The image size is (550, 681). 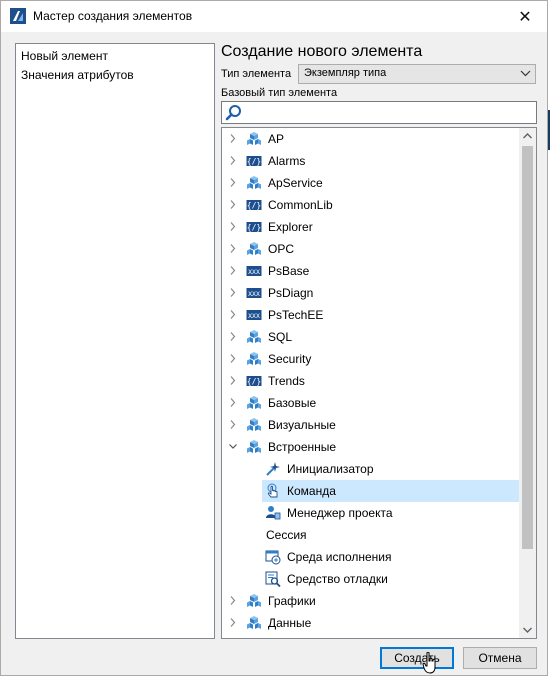 I want to click on tree-item-label: PsDiagn, so click(x=291, y=293).